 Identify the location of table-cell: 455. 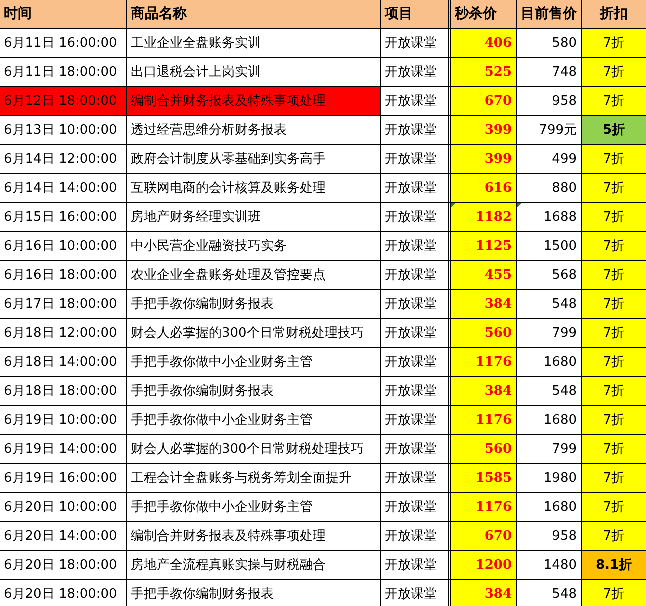
(484, 275).